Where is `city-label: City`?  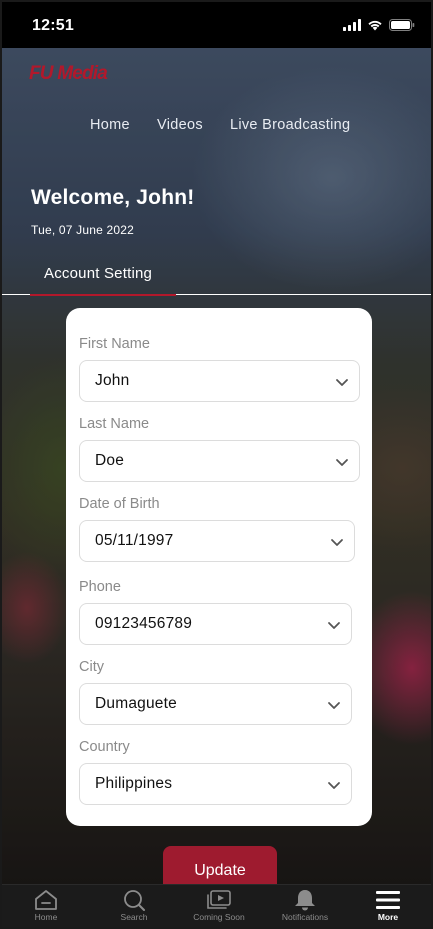
city-label: City is located at coordinates (91, 667).